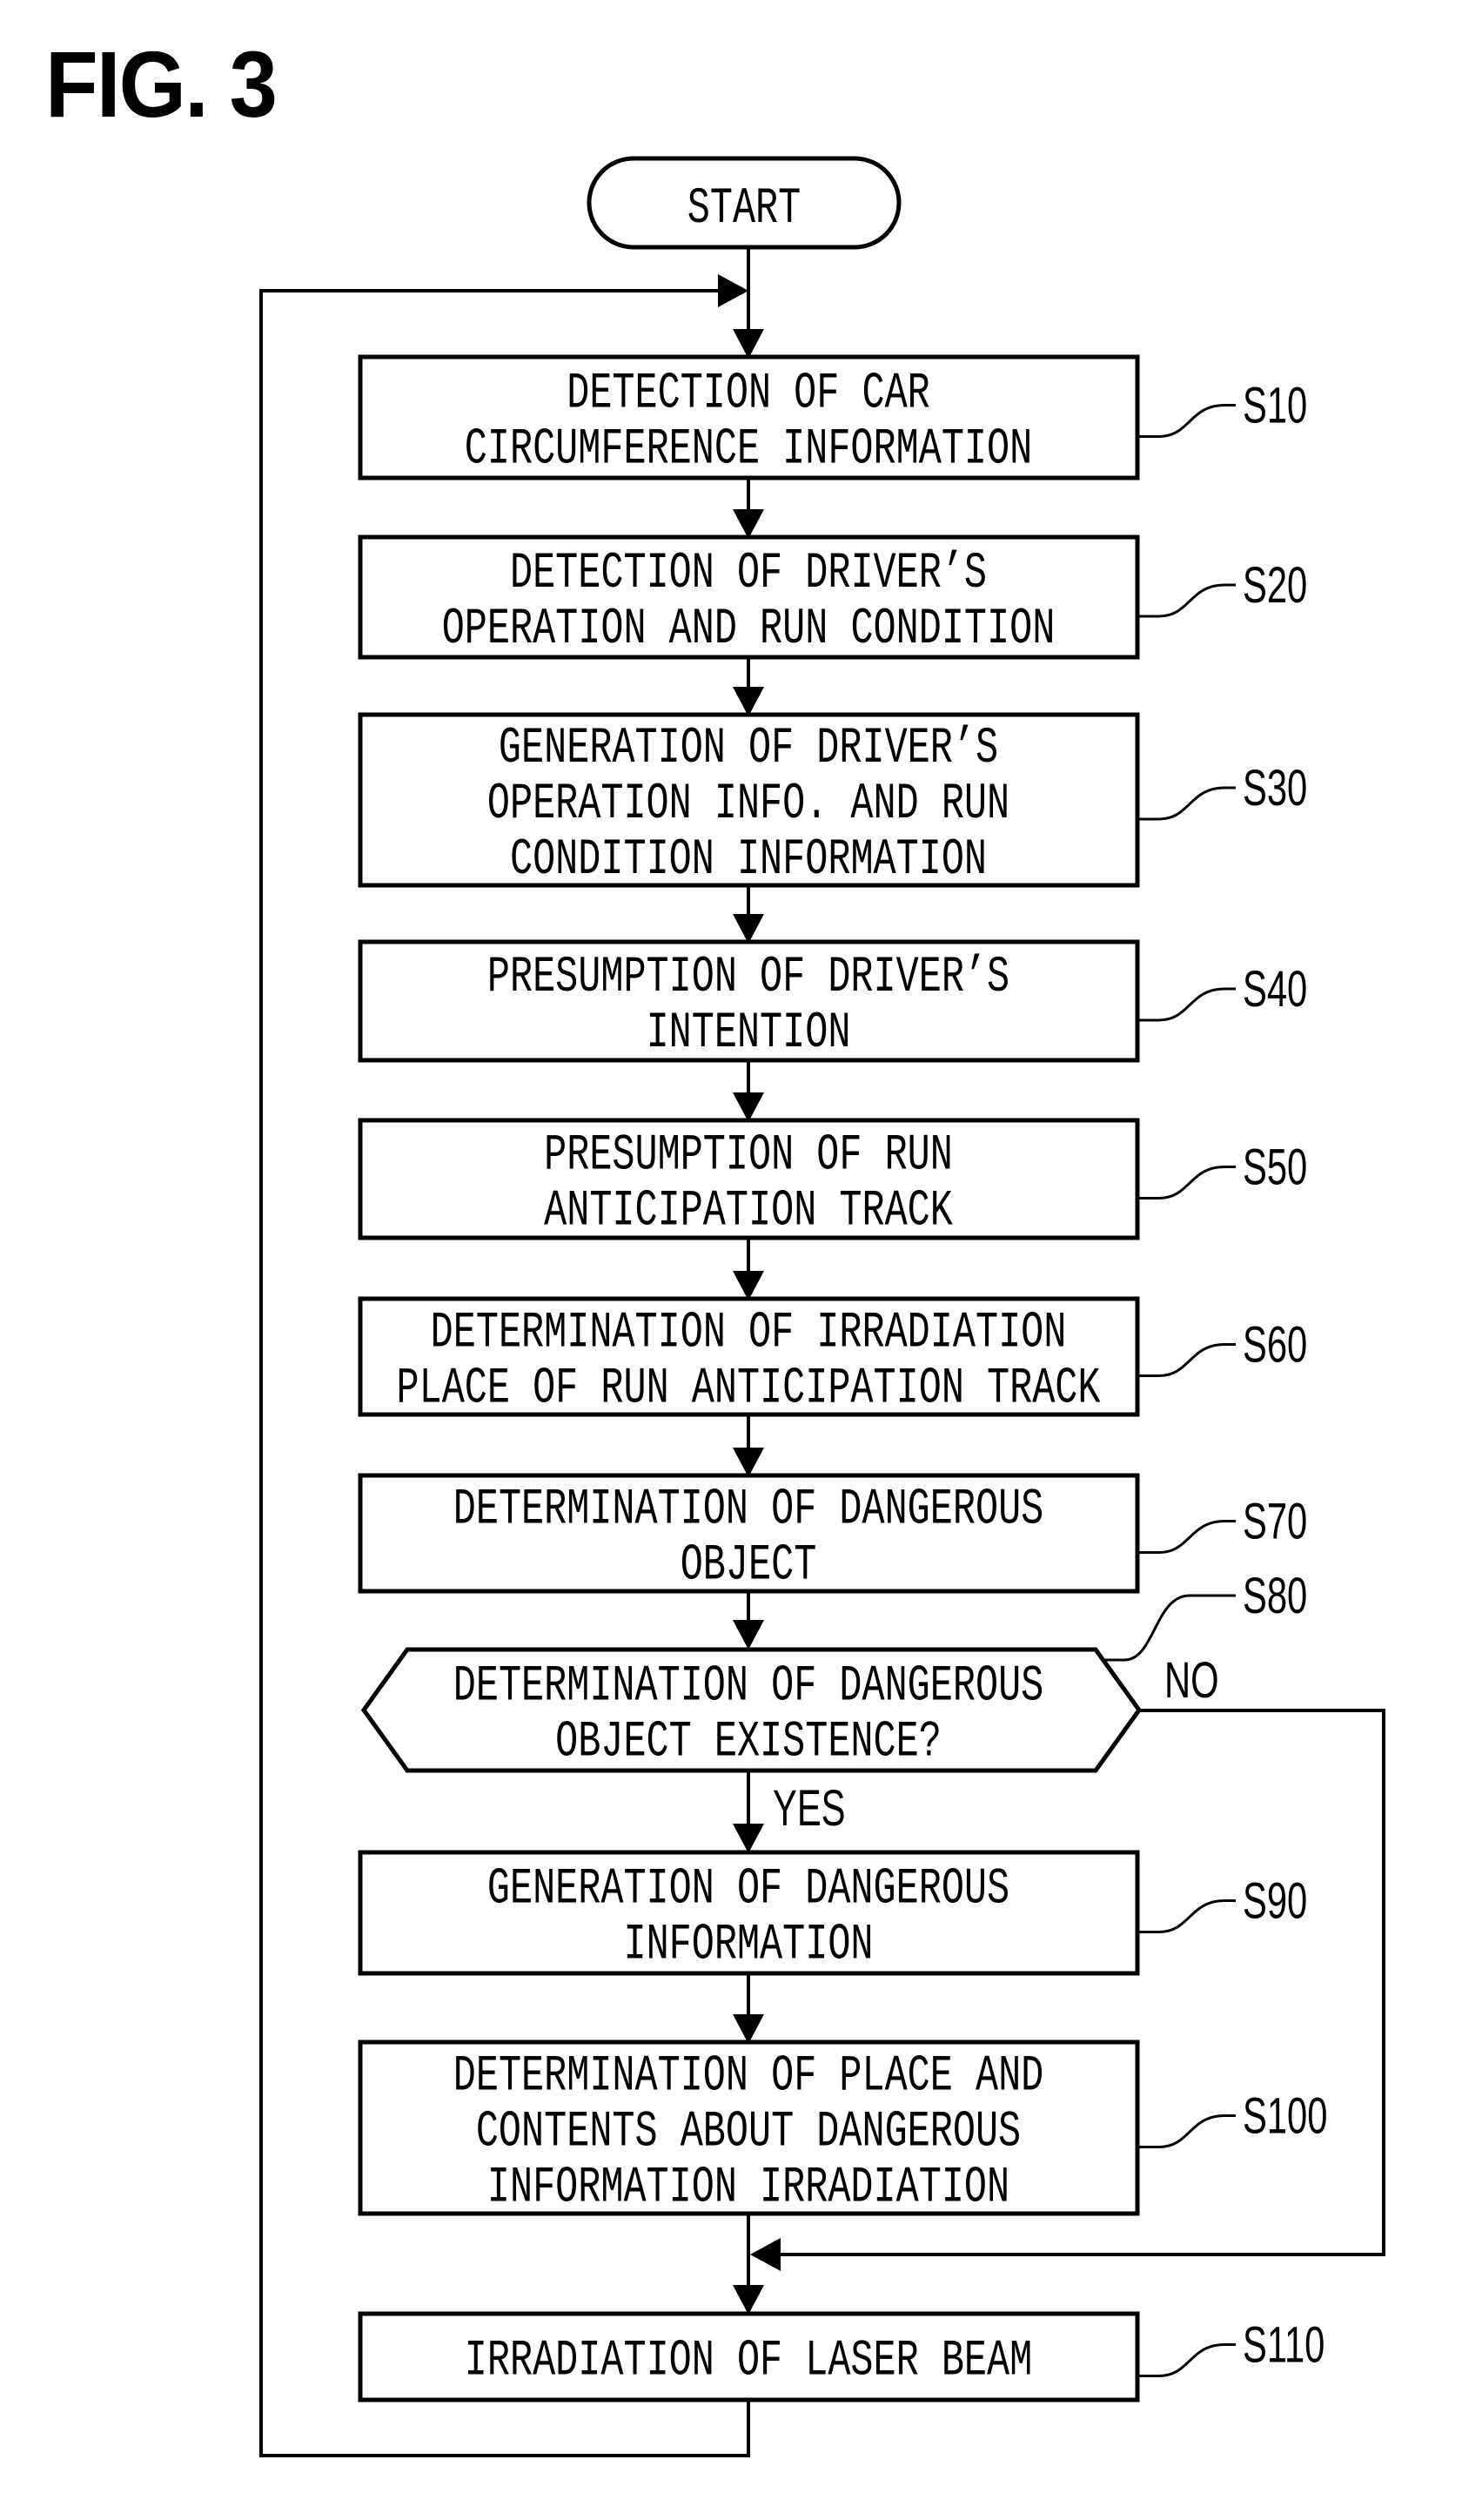 Image resolution: width=1462 pixels, height=2520 pixels. Describe the element at coordinates (748, 2361) in the screenshot. I see `step-text-line: IRRADIATION OF LASER BEAM` at that location.